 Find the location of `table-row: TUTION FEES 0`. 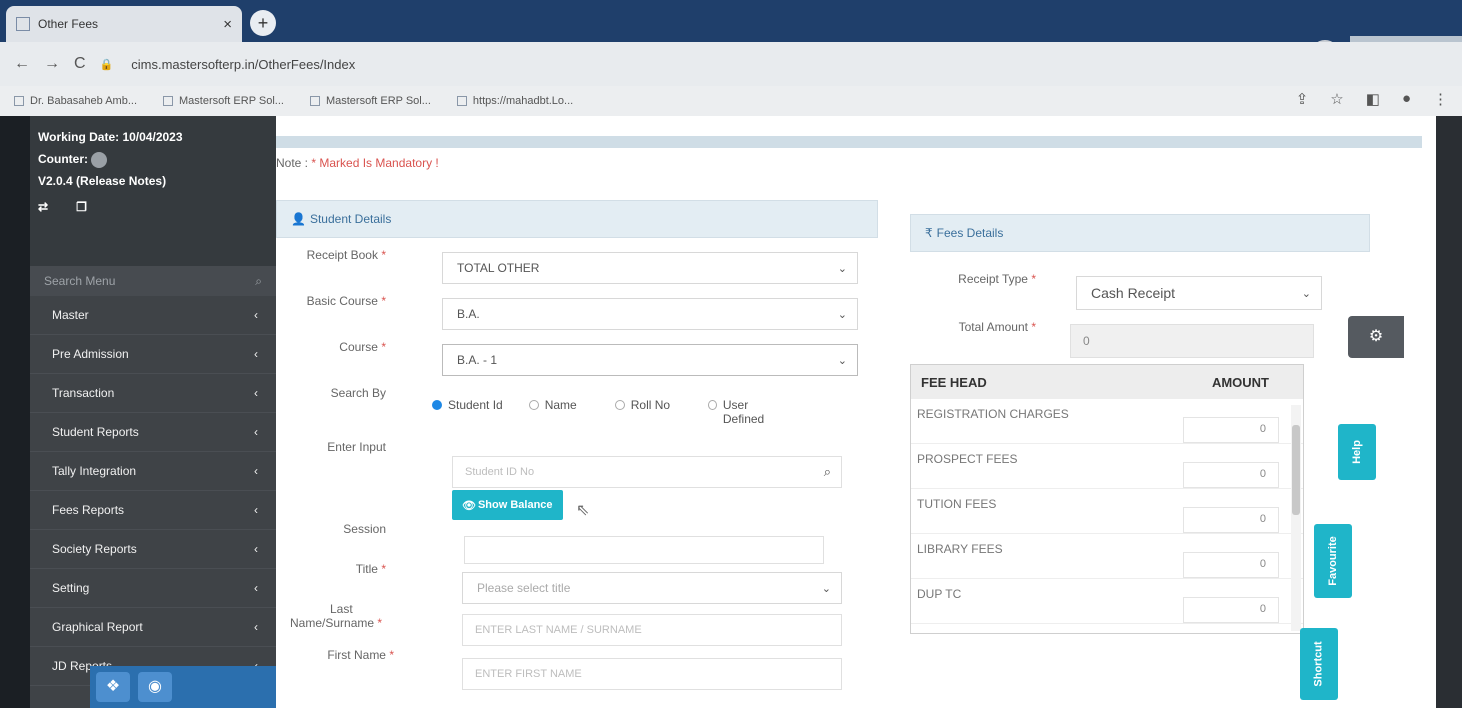

table-row: TUTION FEES 0 is located at coordinates (1107, 511).